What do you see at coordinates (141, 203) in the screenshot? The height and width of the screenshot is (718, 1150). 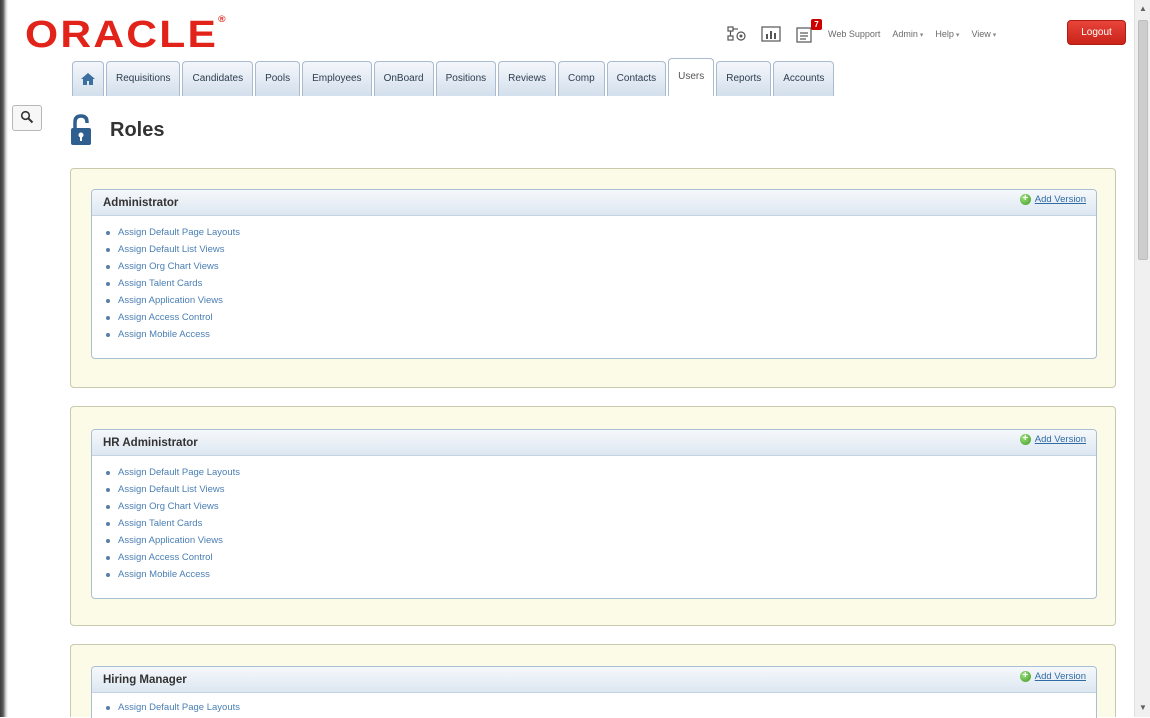 I see `role-name: Administrator` at bounding box center [141, 203].